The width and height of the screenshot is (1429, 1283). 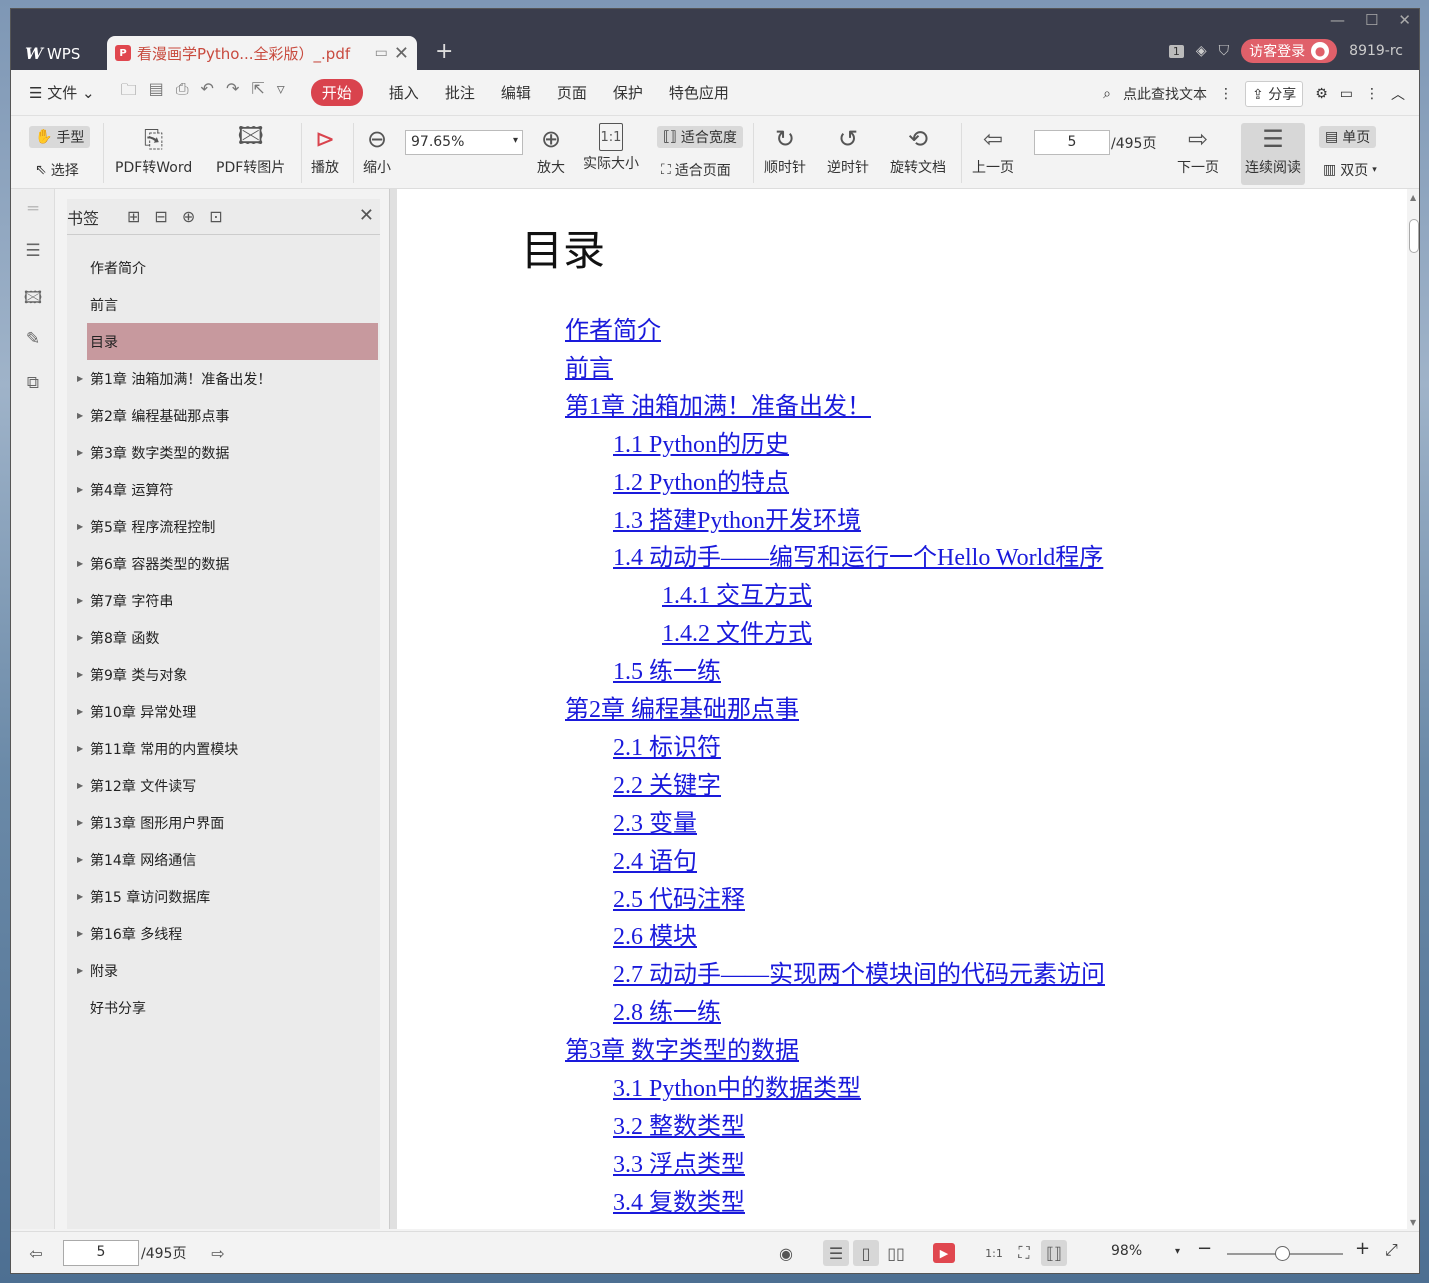 What do you see at coordinates (381, 53) in the screenshot?
I see `screen-icon: ▭` at bounding box center [381, 53].